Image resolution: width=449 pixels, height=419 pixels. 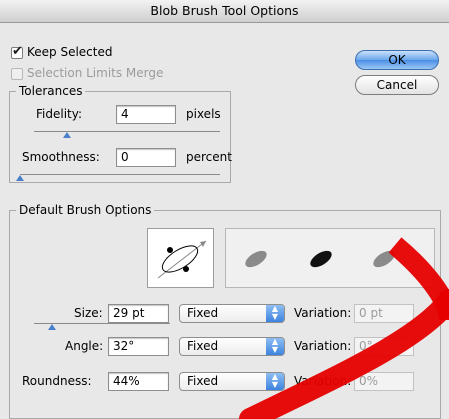 What do you see at coordinates (138, 313) in the screenshot?
I see `size-input: 29 pt` at bounding box center [138, 313].